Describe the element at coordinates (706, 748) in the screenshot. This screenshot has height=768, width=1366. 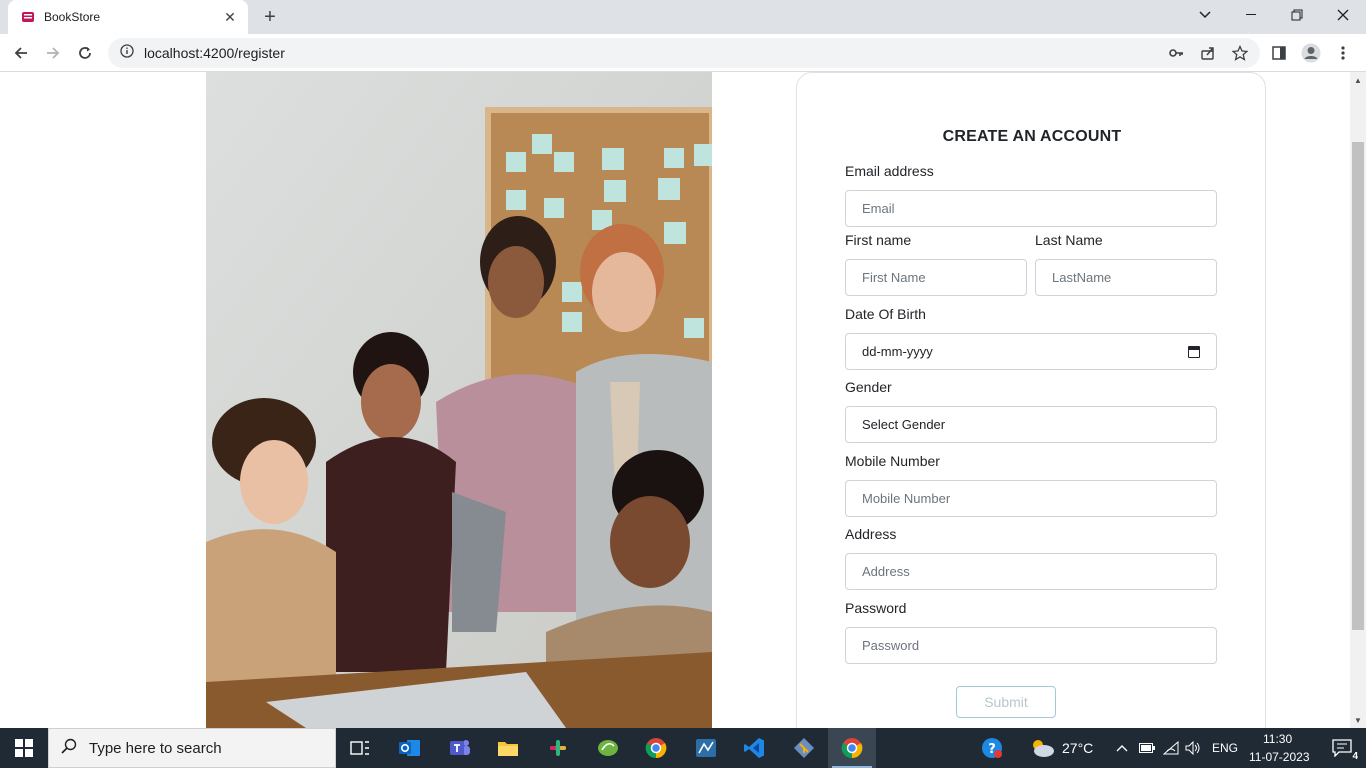
I see `mysql-workbench-icon` at that location.